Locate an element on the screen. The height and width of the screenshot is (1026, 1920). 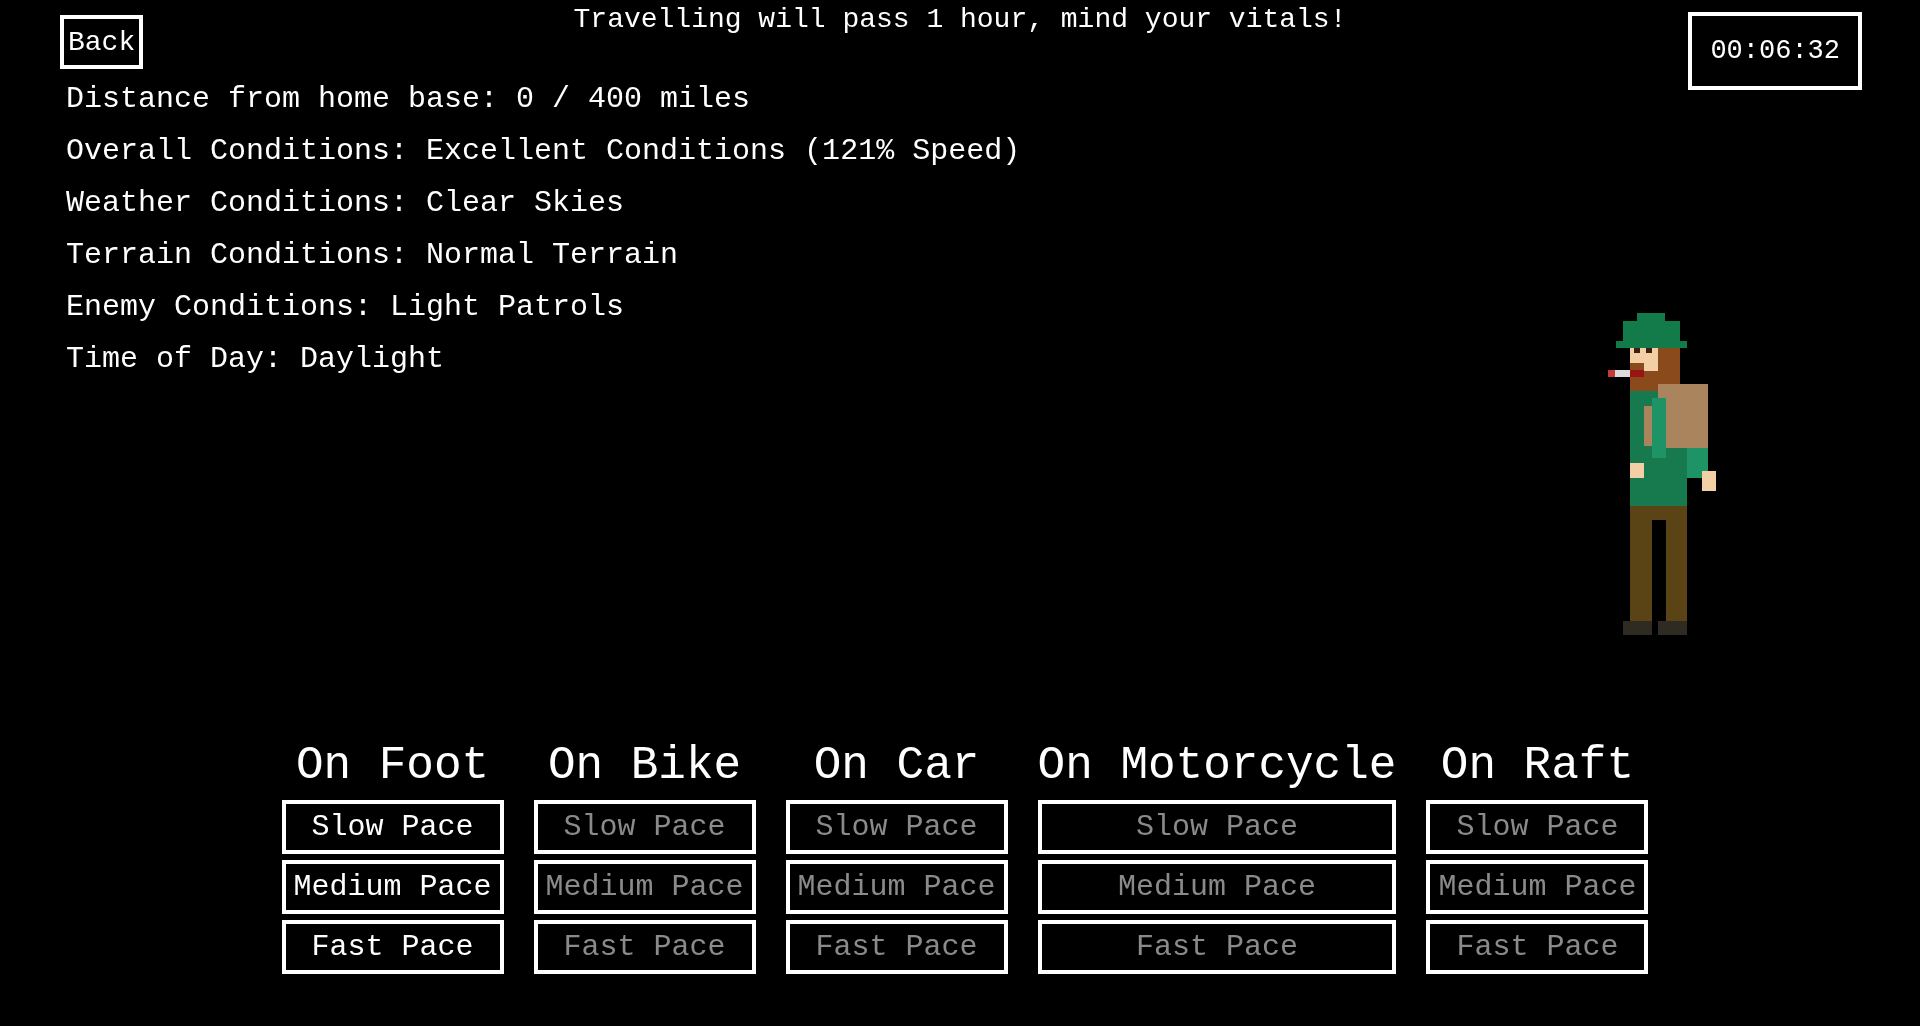
condition-line: Overall Conditions: Excellent Conditions (121% Speed) is located at coordinates (543, 151).